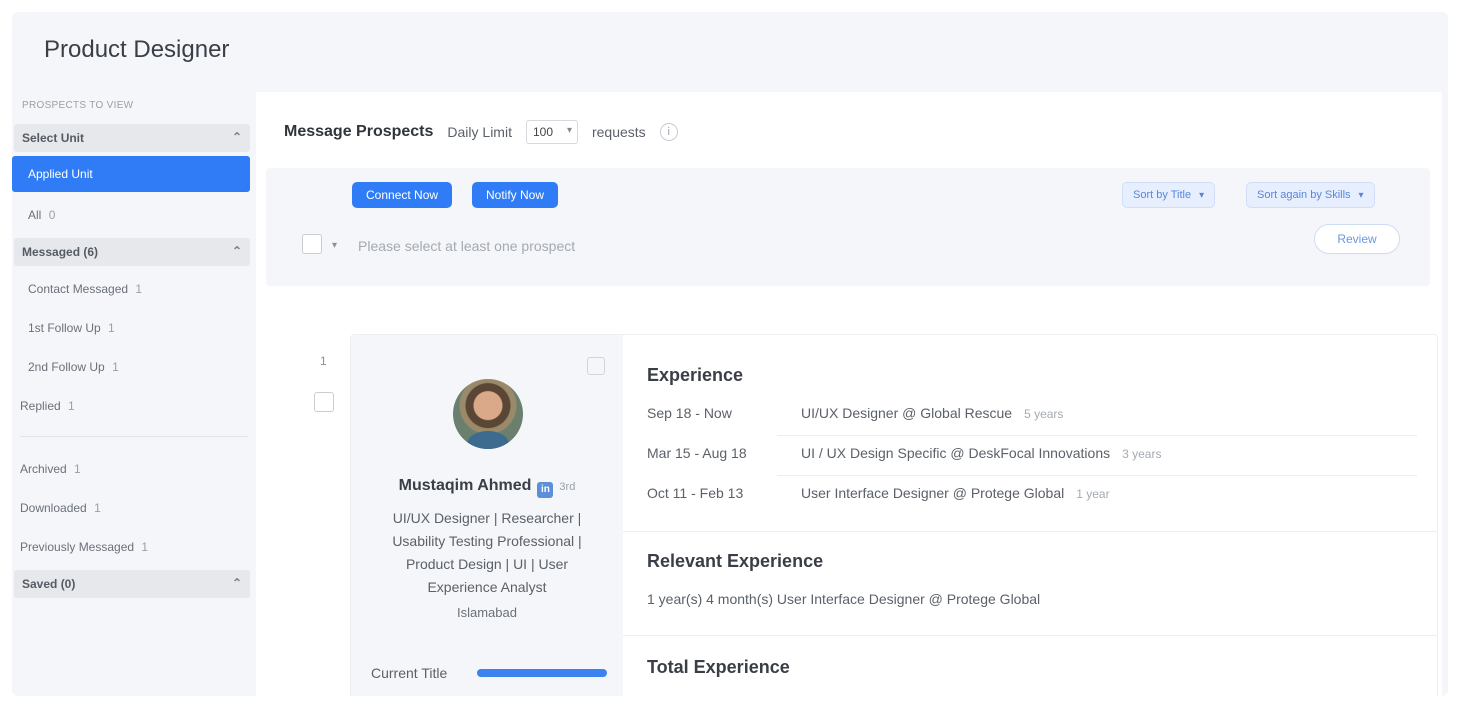 This screenshot has height=703, width=1464. I want to click on sidebar-item-previously-messaged: Previously Messaged 1, so click(84, 547).